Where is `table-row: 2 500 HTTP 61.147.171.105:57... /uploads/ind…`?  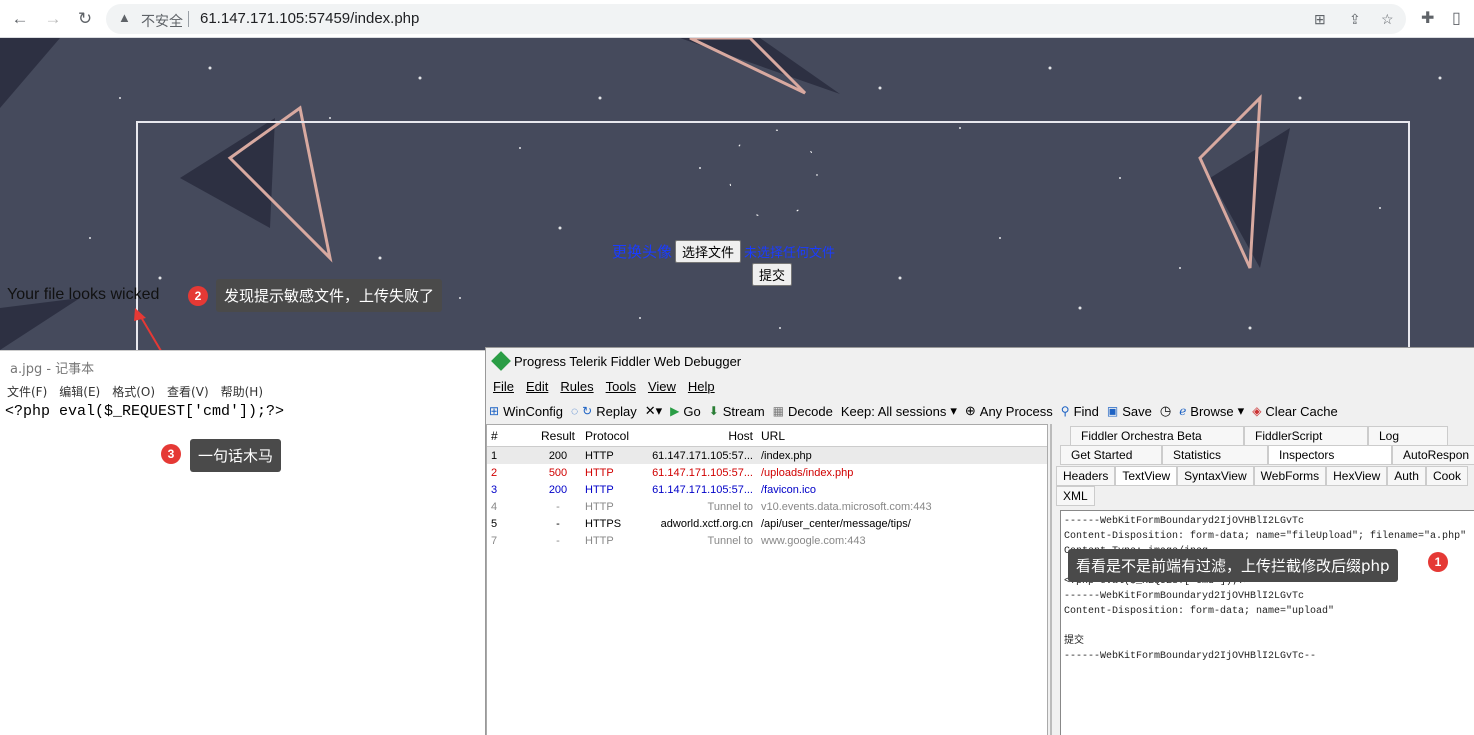 table-row: 2 500 HTTP 61.147.171.105:57... /uploads/ind… is located at coordinates (767, 472).